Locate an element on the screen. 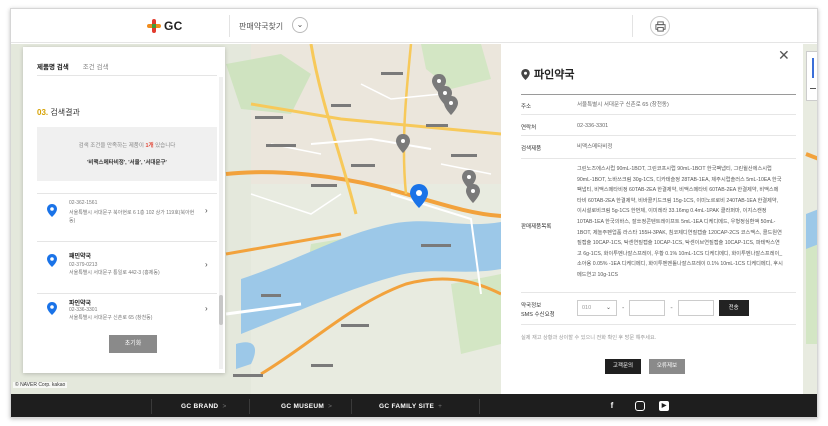 This screenshot has height=426, width=828. detail-heading: 파인약국 is located at coordinates (547, 74).